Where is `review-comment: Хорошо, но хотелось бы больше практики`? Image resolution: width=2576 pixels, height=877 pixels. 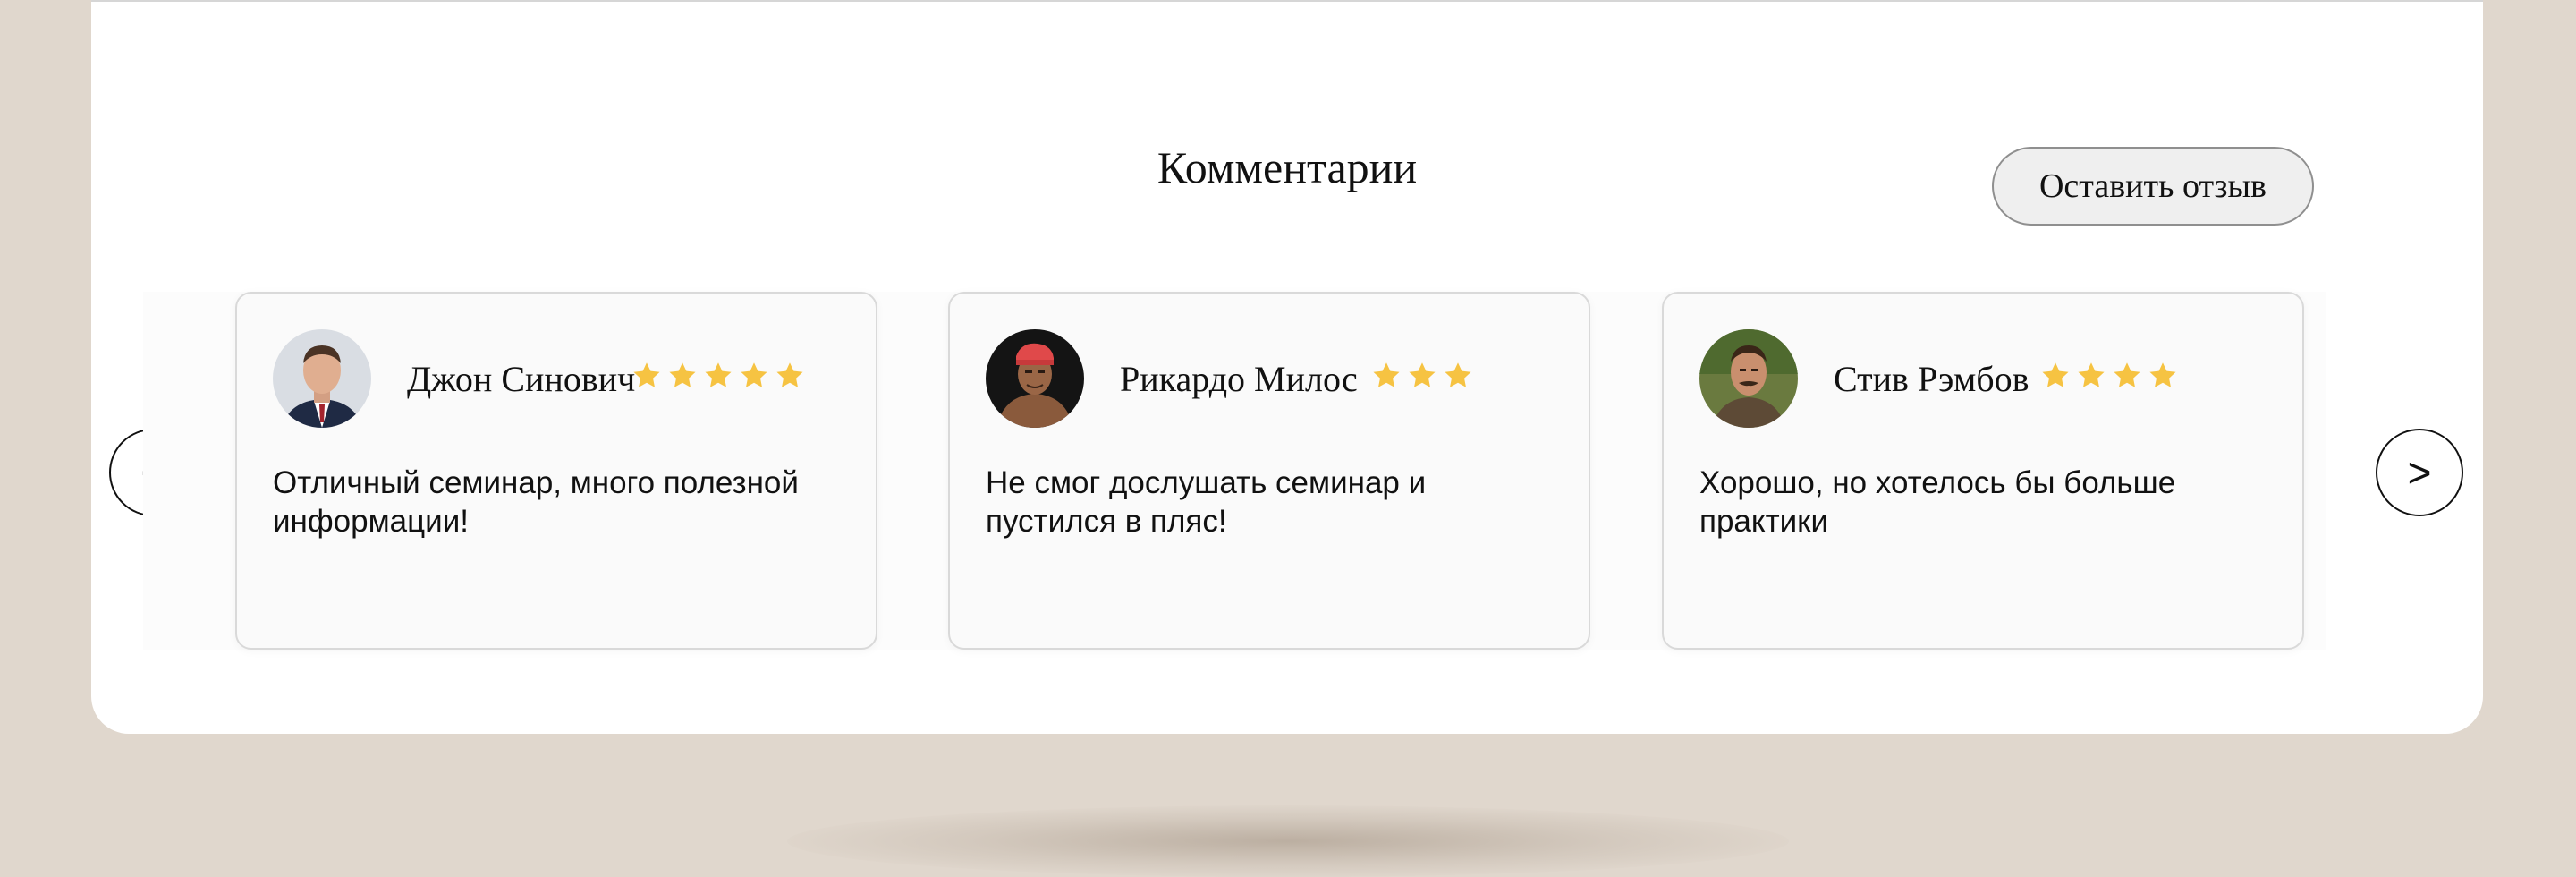
review-comment: Хорошо, но хотелось бы больше практики is located at coordinates (1937, 502).